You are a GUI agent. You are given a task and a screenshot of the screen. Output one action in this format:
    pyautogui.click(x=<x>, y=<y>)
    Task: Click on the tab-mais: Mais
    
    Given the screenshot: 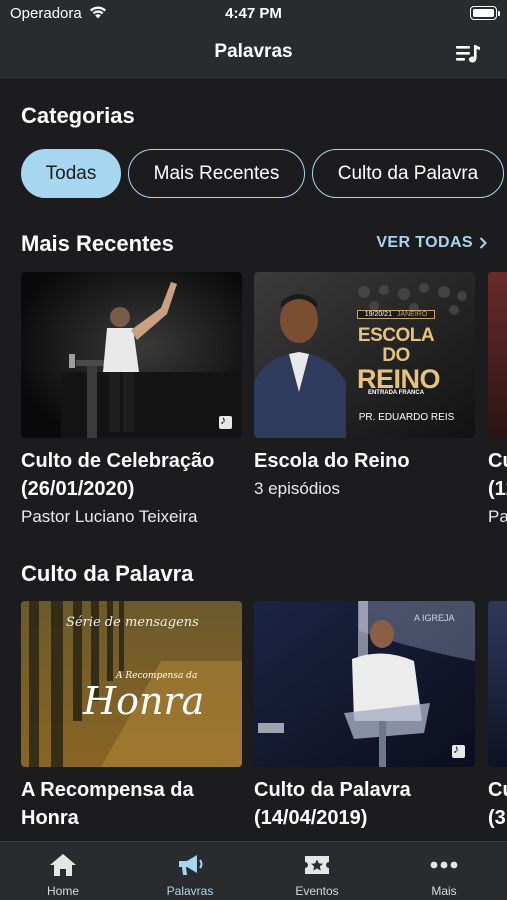 What is the action you would take?
    pyautogui.click(x=444, y=871)
    